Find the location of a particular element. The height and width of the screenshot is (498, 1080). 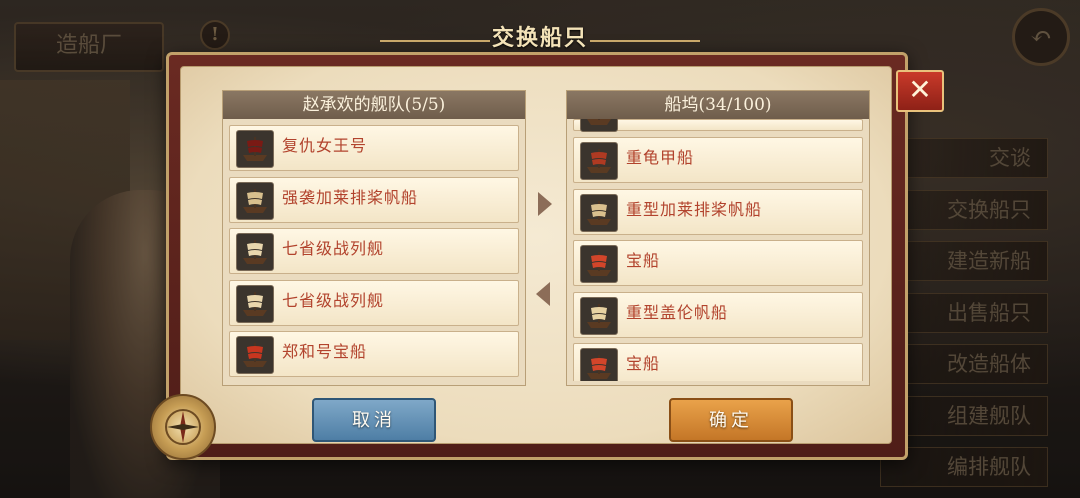

ship-list-item: 重龟甲船 is located at coordinates (718, 160).